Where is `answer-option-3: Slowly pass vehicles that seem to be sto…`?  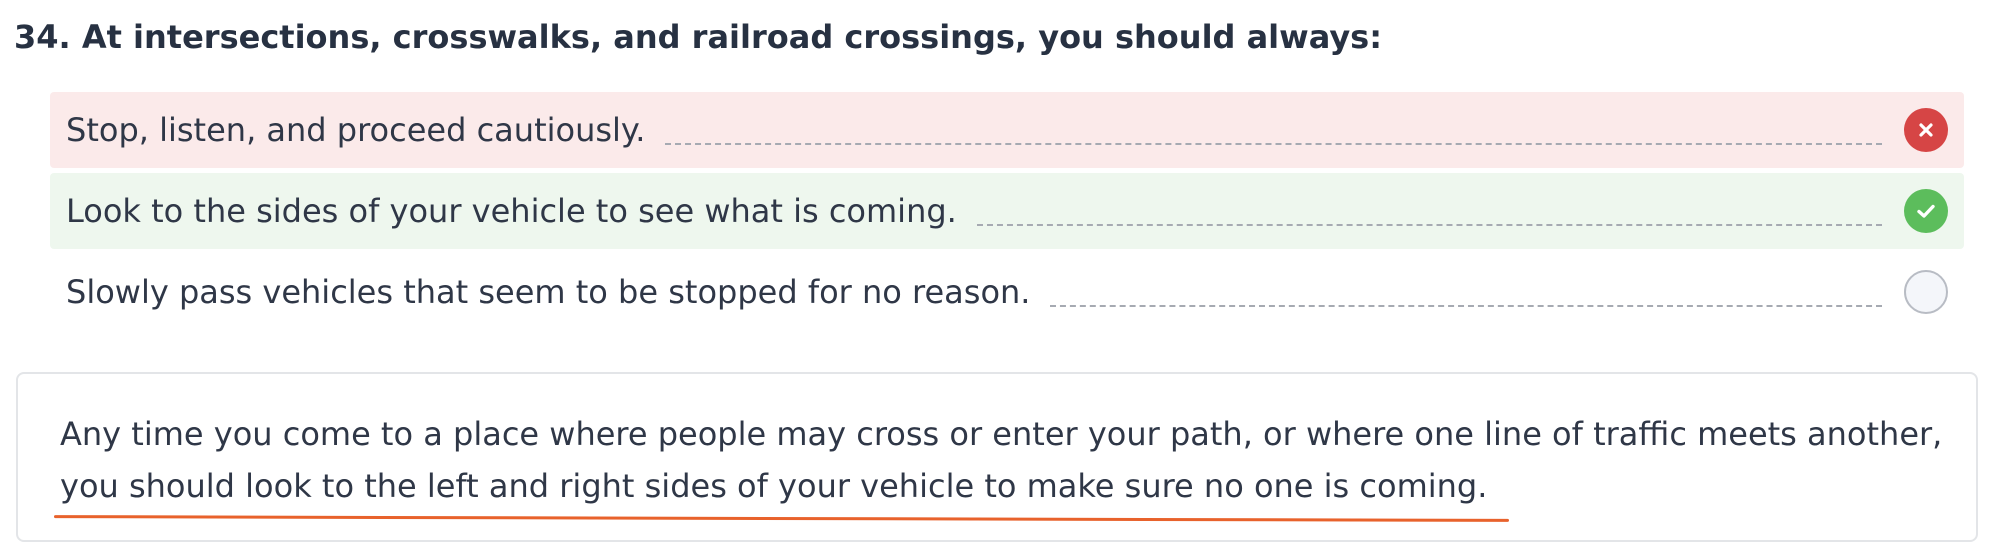
answer-option-3: Slowly pass vehicles that seem to be sto… is located at coordinates (1007, 292).